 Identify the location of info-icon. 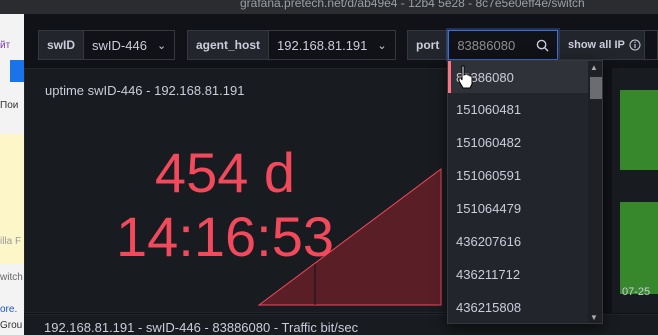
(635, 45).